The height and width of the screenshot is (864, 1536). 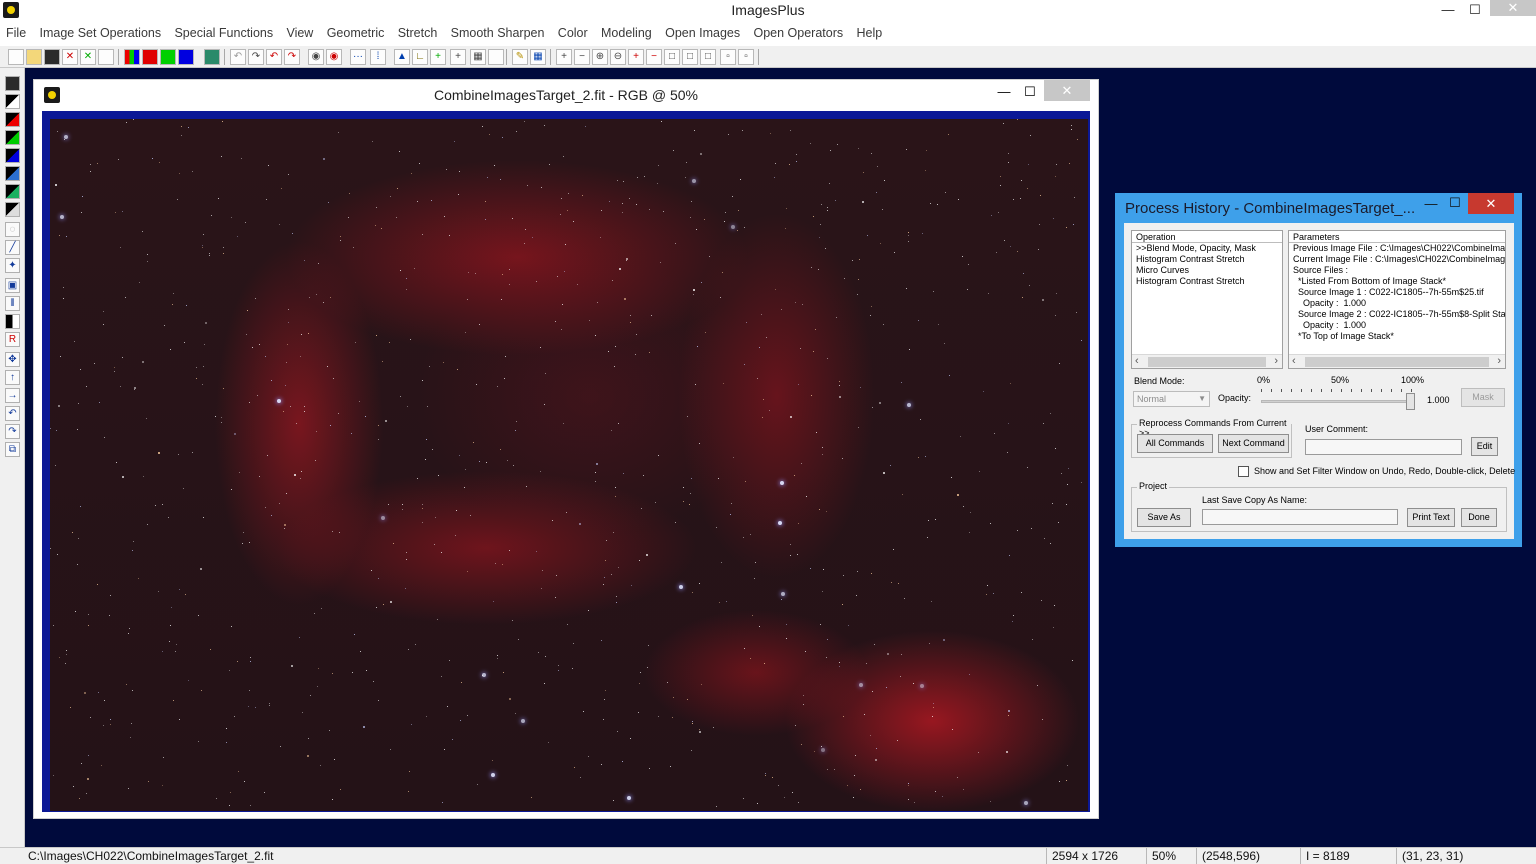 I want to click on menu-geometric: Geometric, so click(x=356, y=33).